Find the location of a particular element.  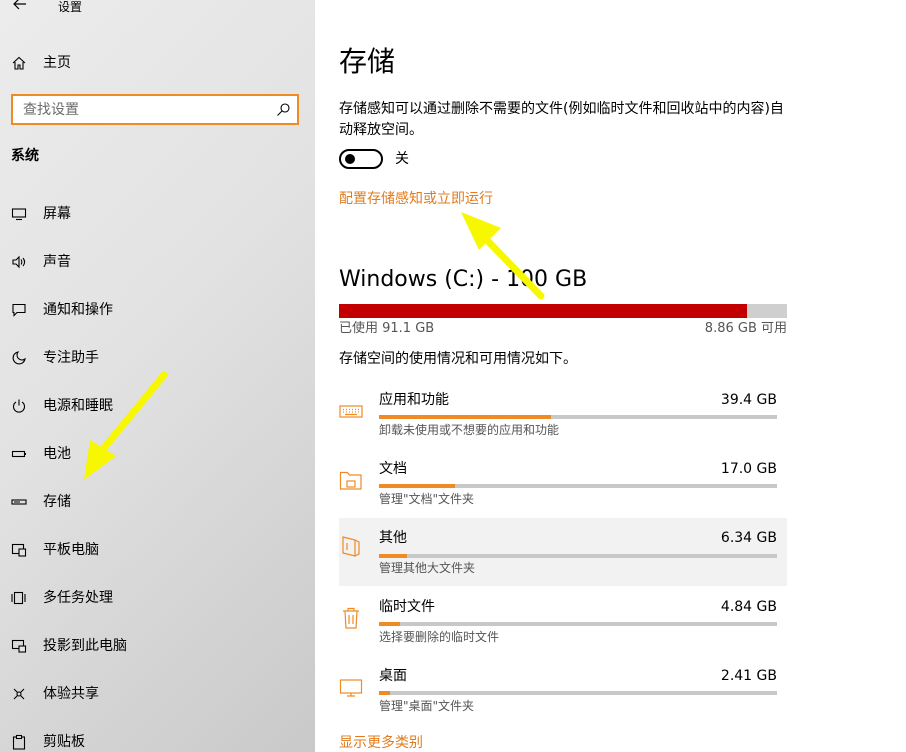

show-more-categories-link: 显示更多类别 is located at coordinates (381, 743).